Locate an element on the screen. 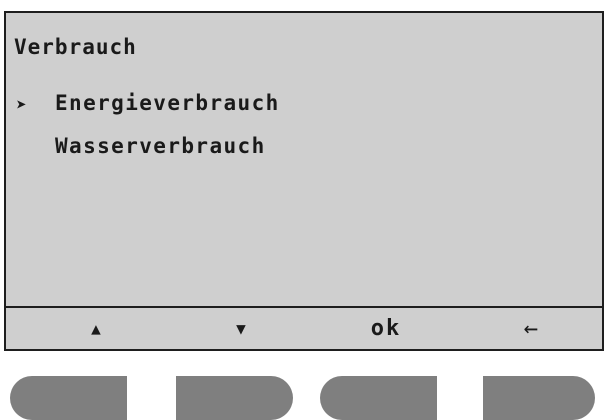 The width and height of the screenshot is (608, 420). back-button is located at coordinates (539, 398).